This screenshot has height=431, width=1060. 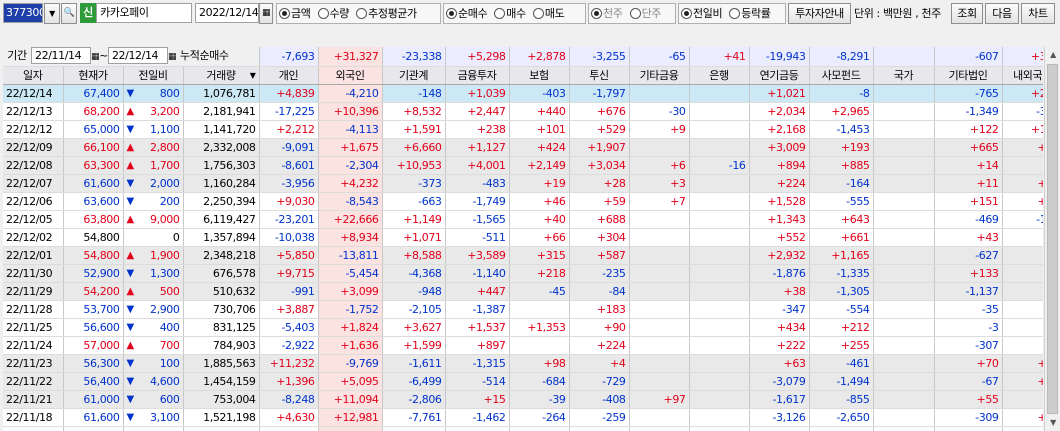 I want to click on calendar-from-icon: ▦, so click(x=95, y=57).